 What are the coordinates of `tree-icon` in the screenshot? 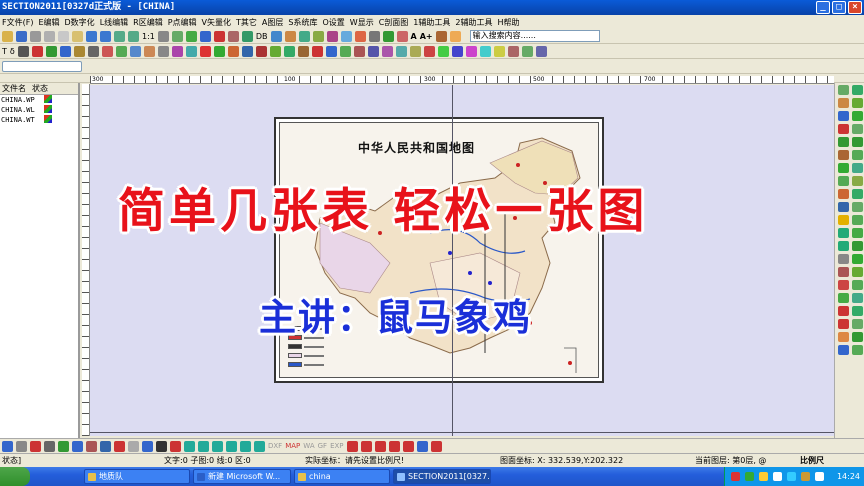 It's located at (63, 446).